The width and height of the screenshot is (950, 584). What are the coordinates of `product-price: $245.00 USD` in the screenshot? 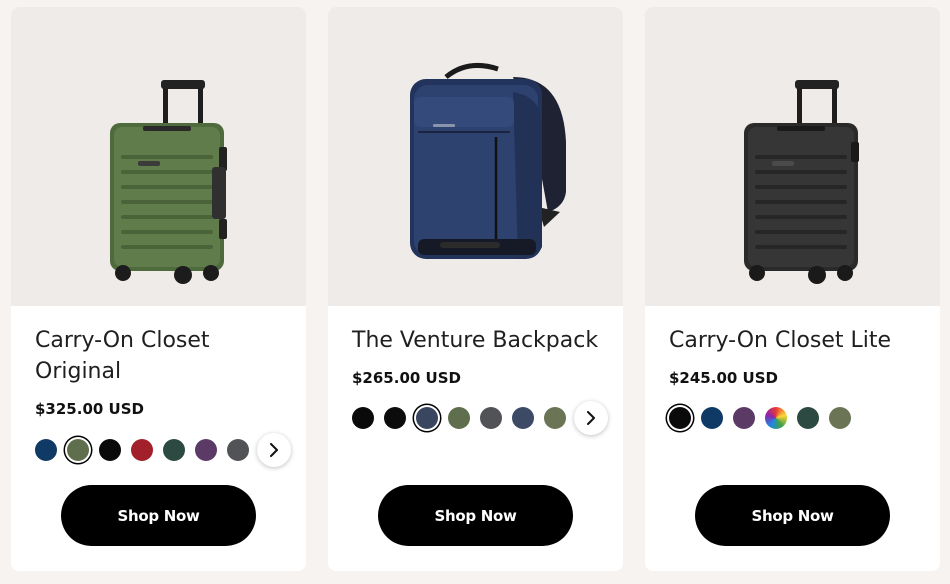 It's located at (723, 378).